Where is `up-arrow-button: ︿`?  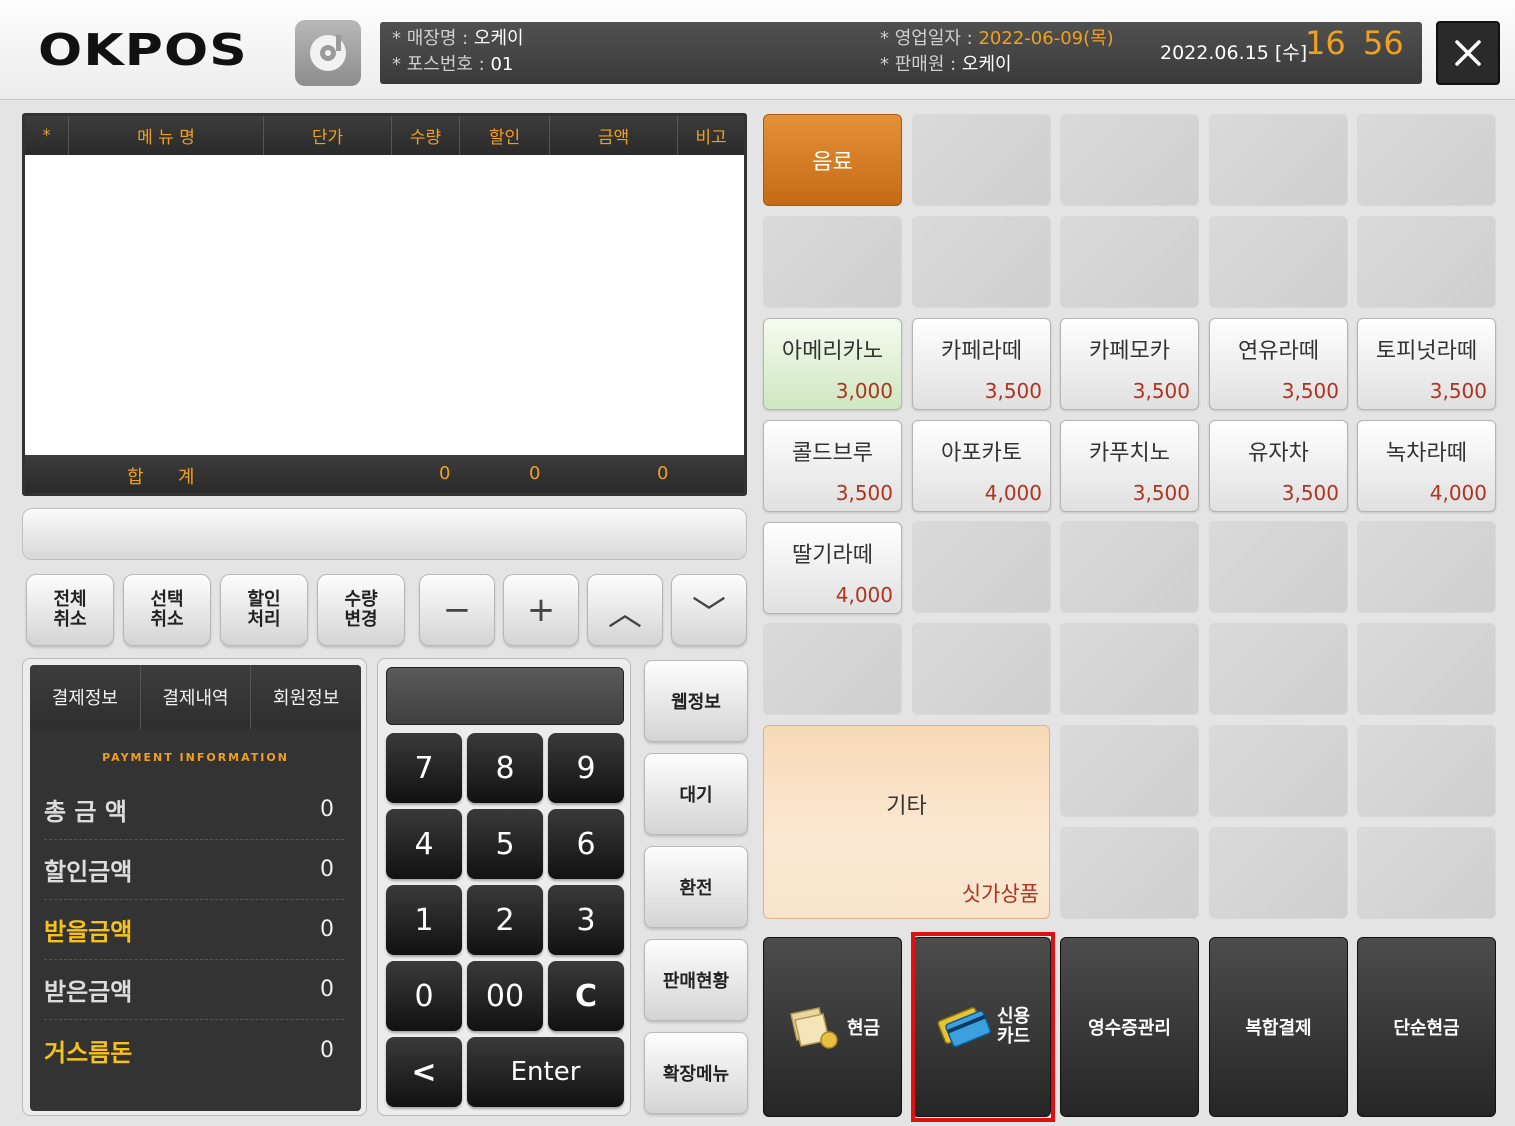
up-arrow-button: ︿ is located at coordinates (625, 610).